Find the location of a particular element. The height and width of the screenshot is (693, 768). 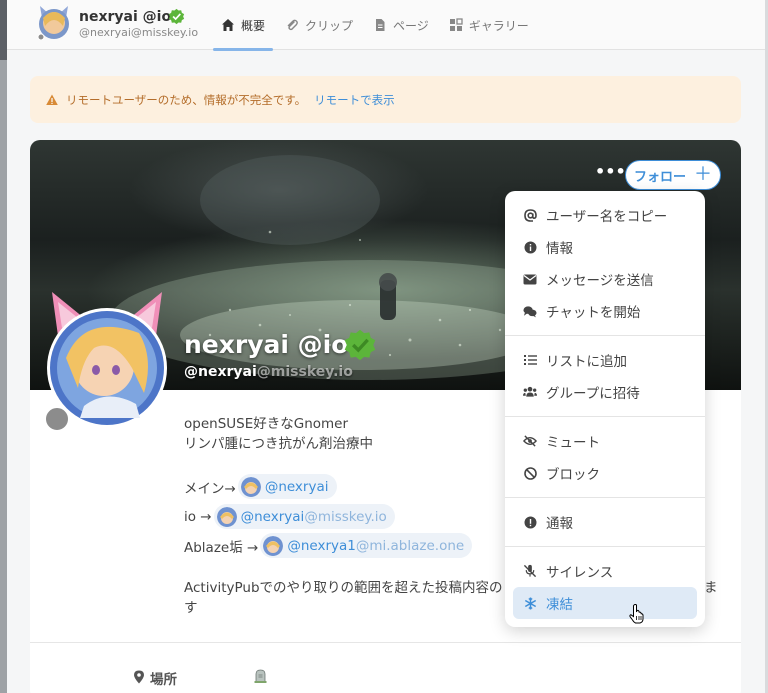

home-icon is located at coordinates (228, 25).